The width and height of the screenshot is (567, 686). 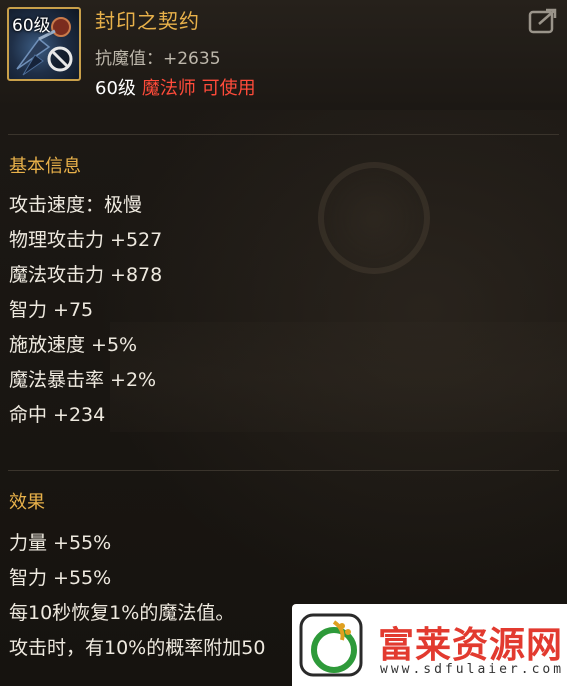 I want to click on unbindable-icon, so click(x=60, y=59).